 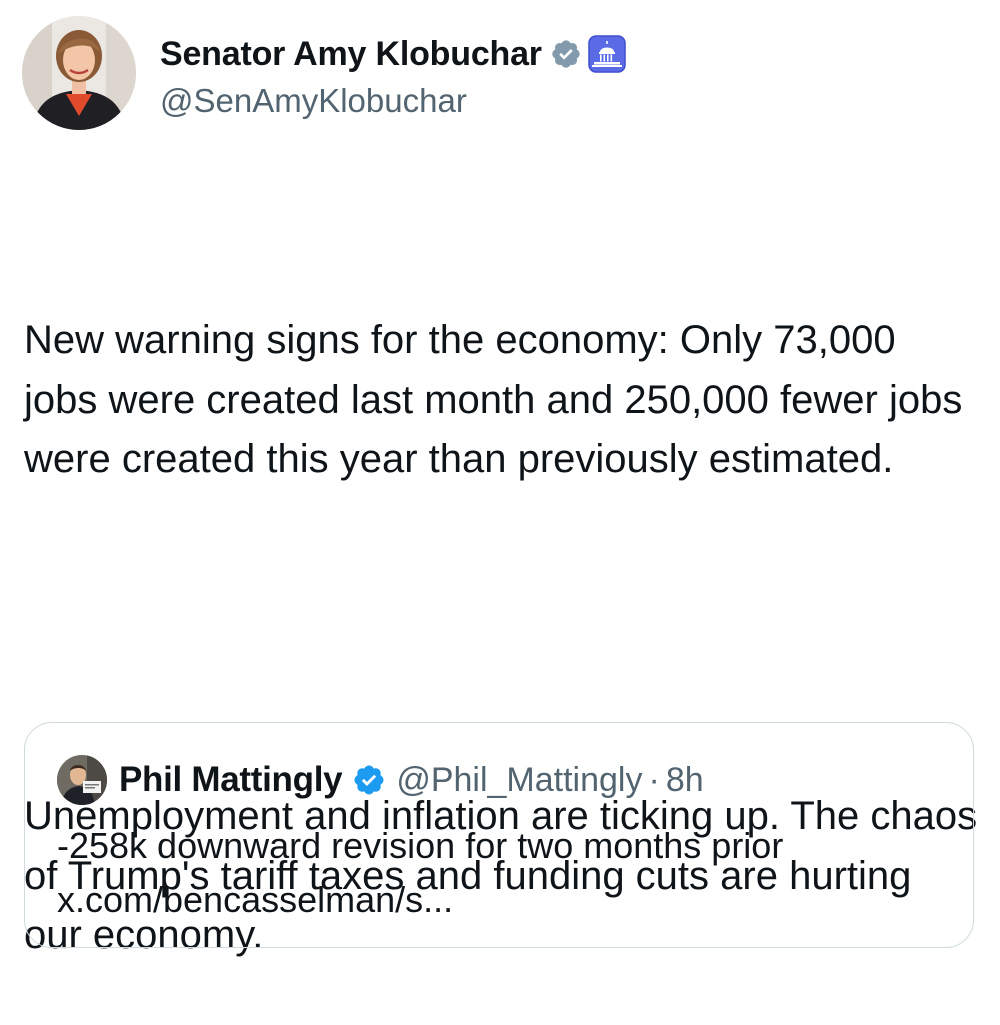 I want to click on author-avatar-image, so click(x=79, y=73).